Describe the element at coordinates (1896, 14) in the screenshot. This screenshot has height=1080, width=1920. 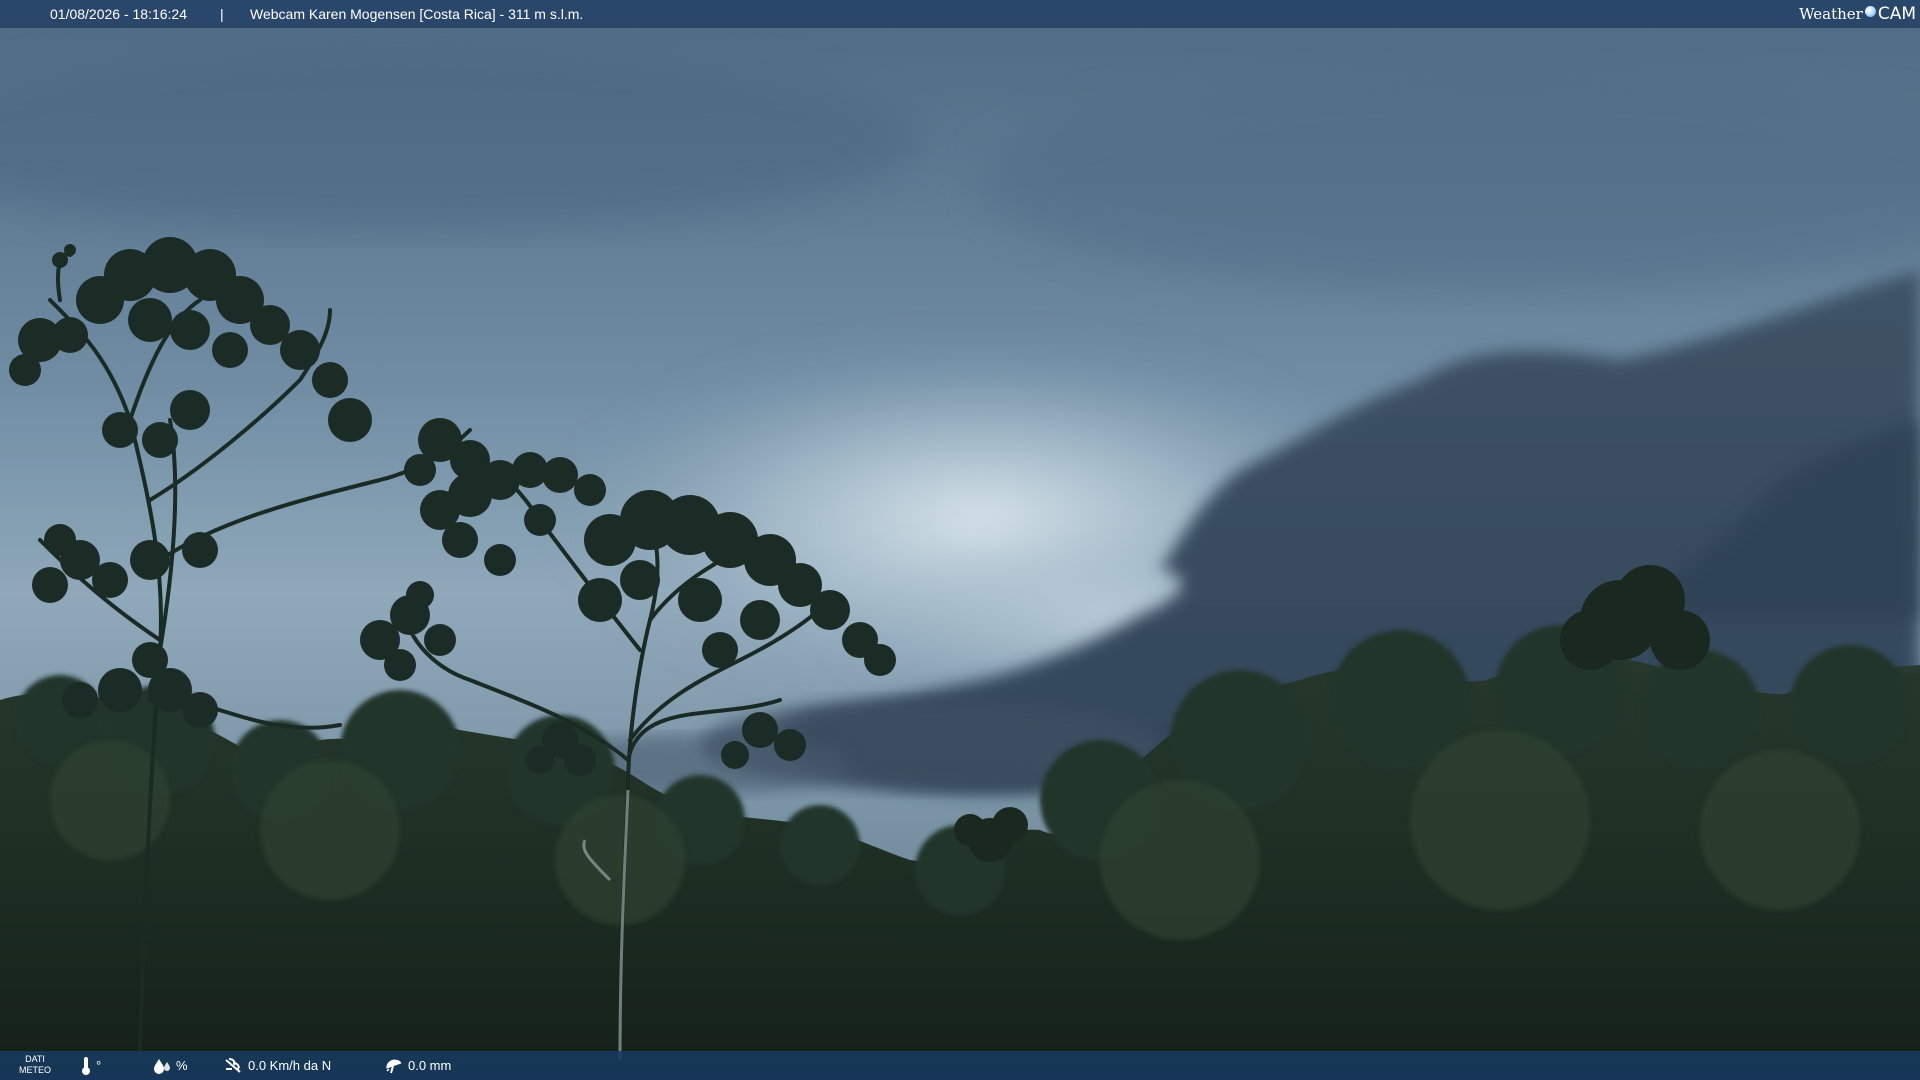
I see `logo-cam-text: CAM` at that location.